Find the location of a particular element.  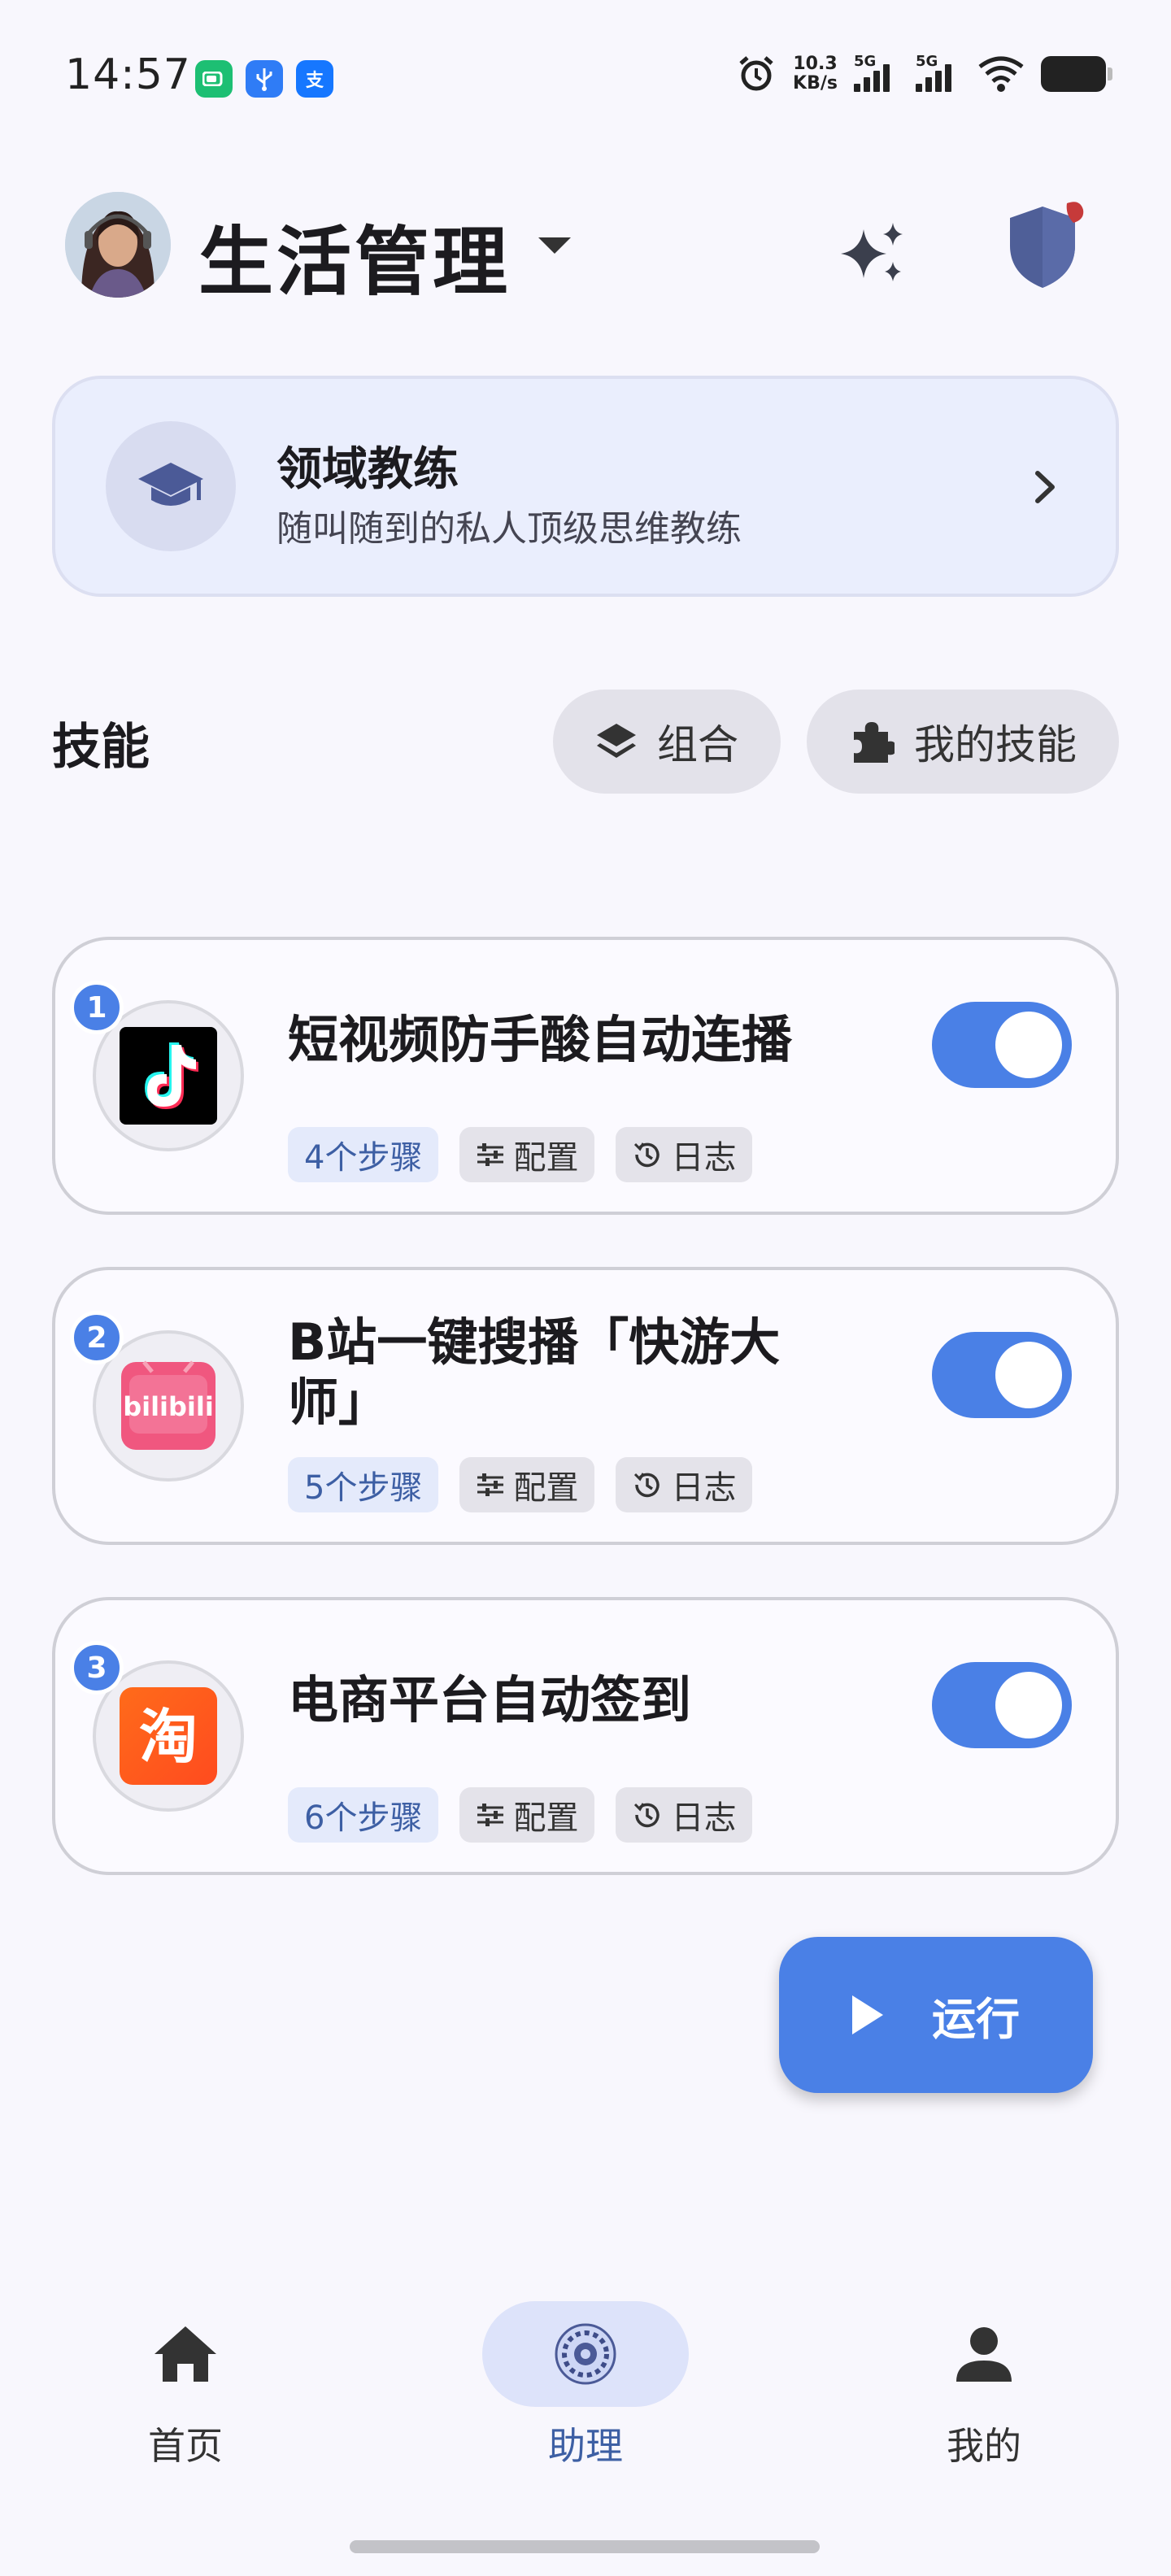

net-speed-unit: KB/s is located at coordinates (815, 83).